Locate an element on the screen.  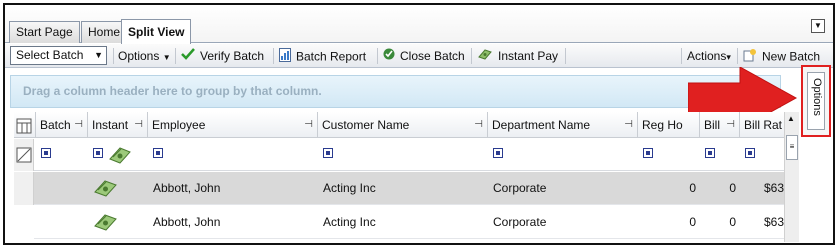
column-header-bill-rate: Bill Rat is located at coordinates (763, 125).